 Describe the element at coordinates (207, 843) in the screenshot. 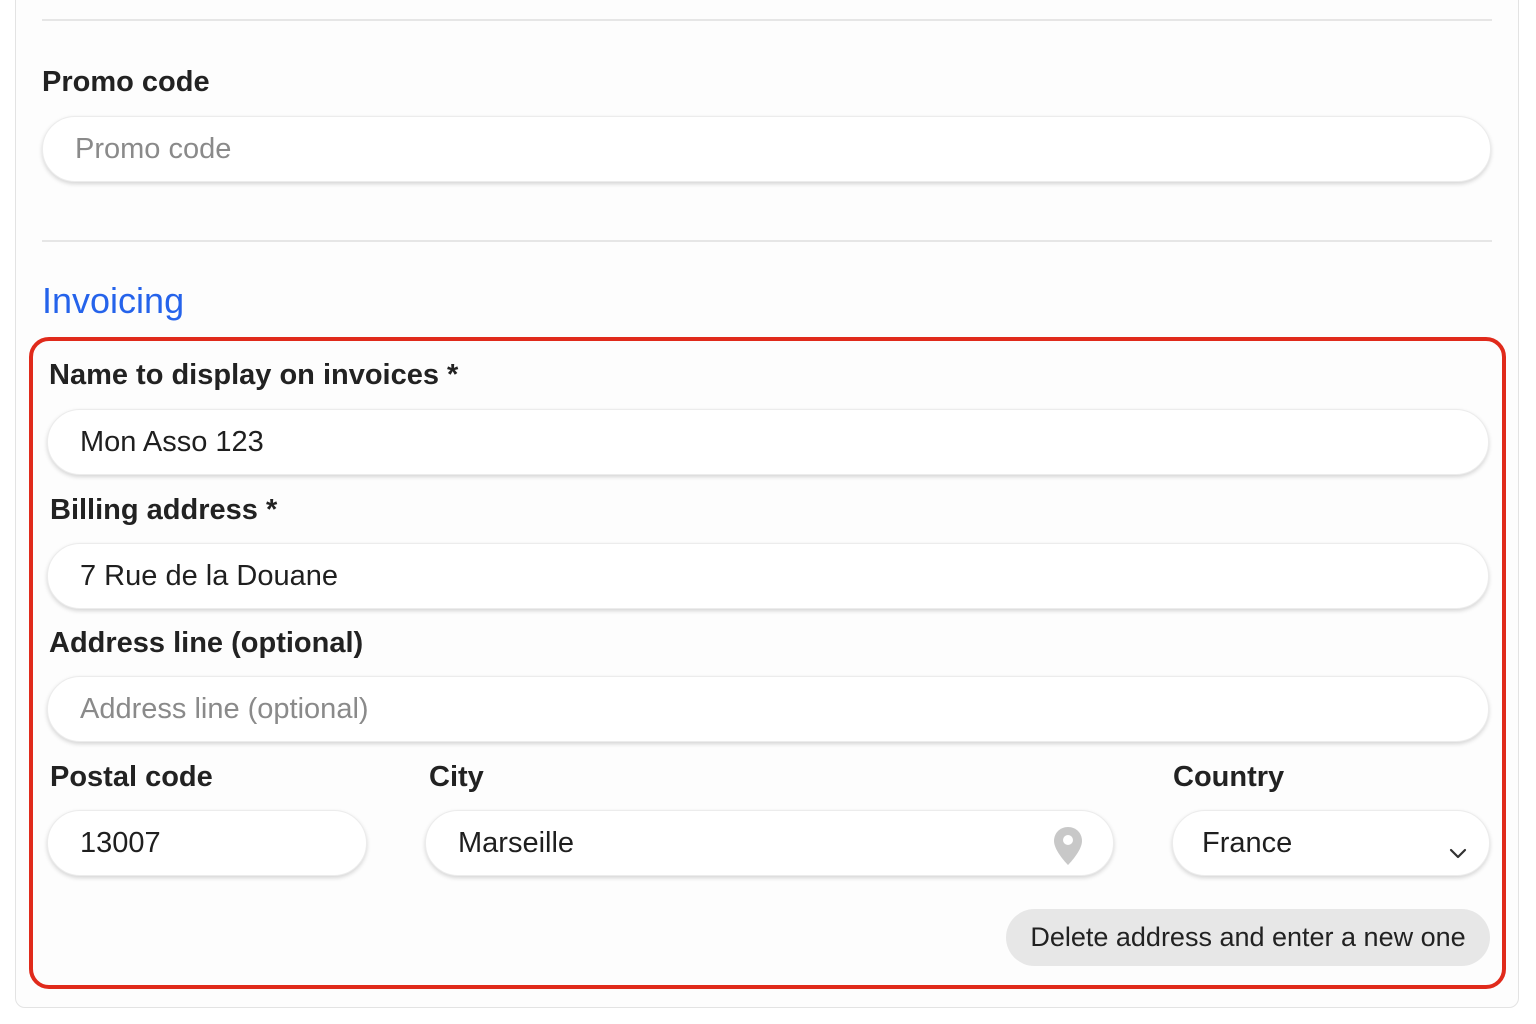

I see `postal-code-input: 13007` at that location.